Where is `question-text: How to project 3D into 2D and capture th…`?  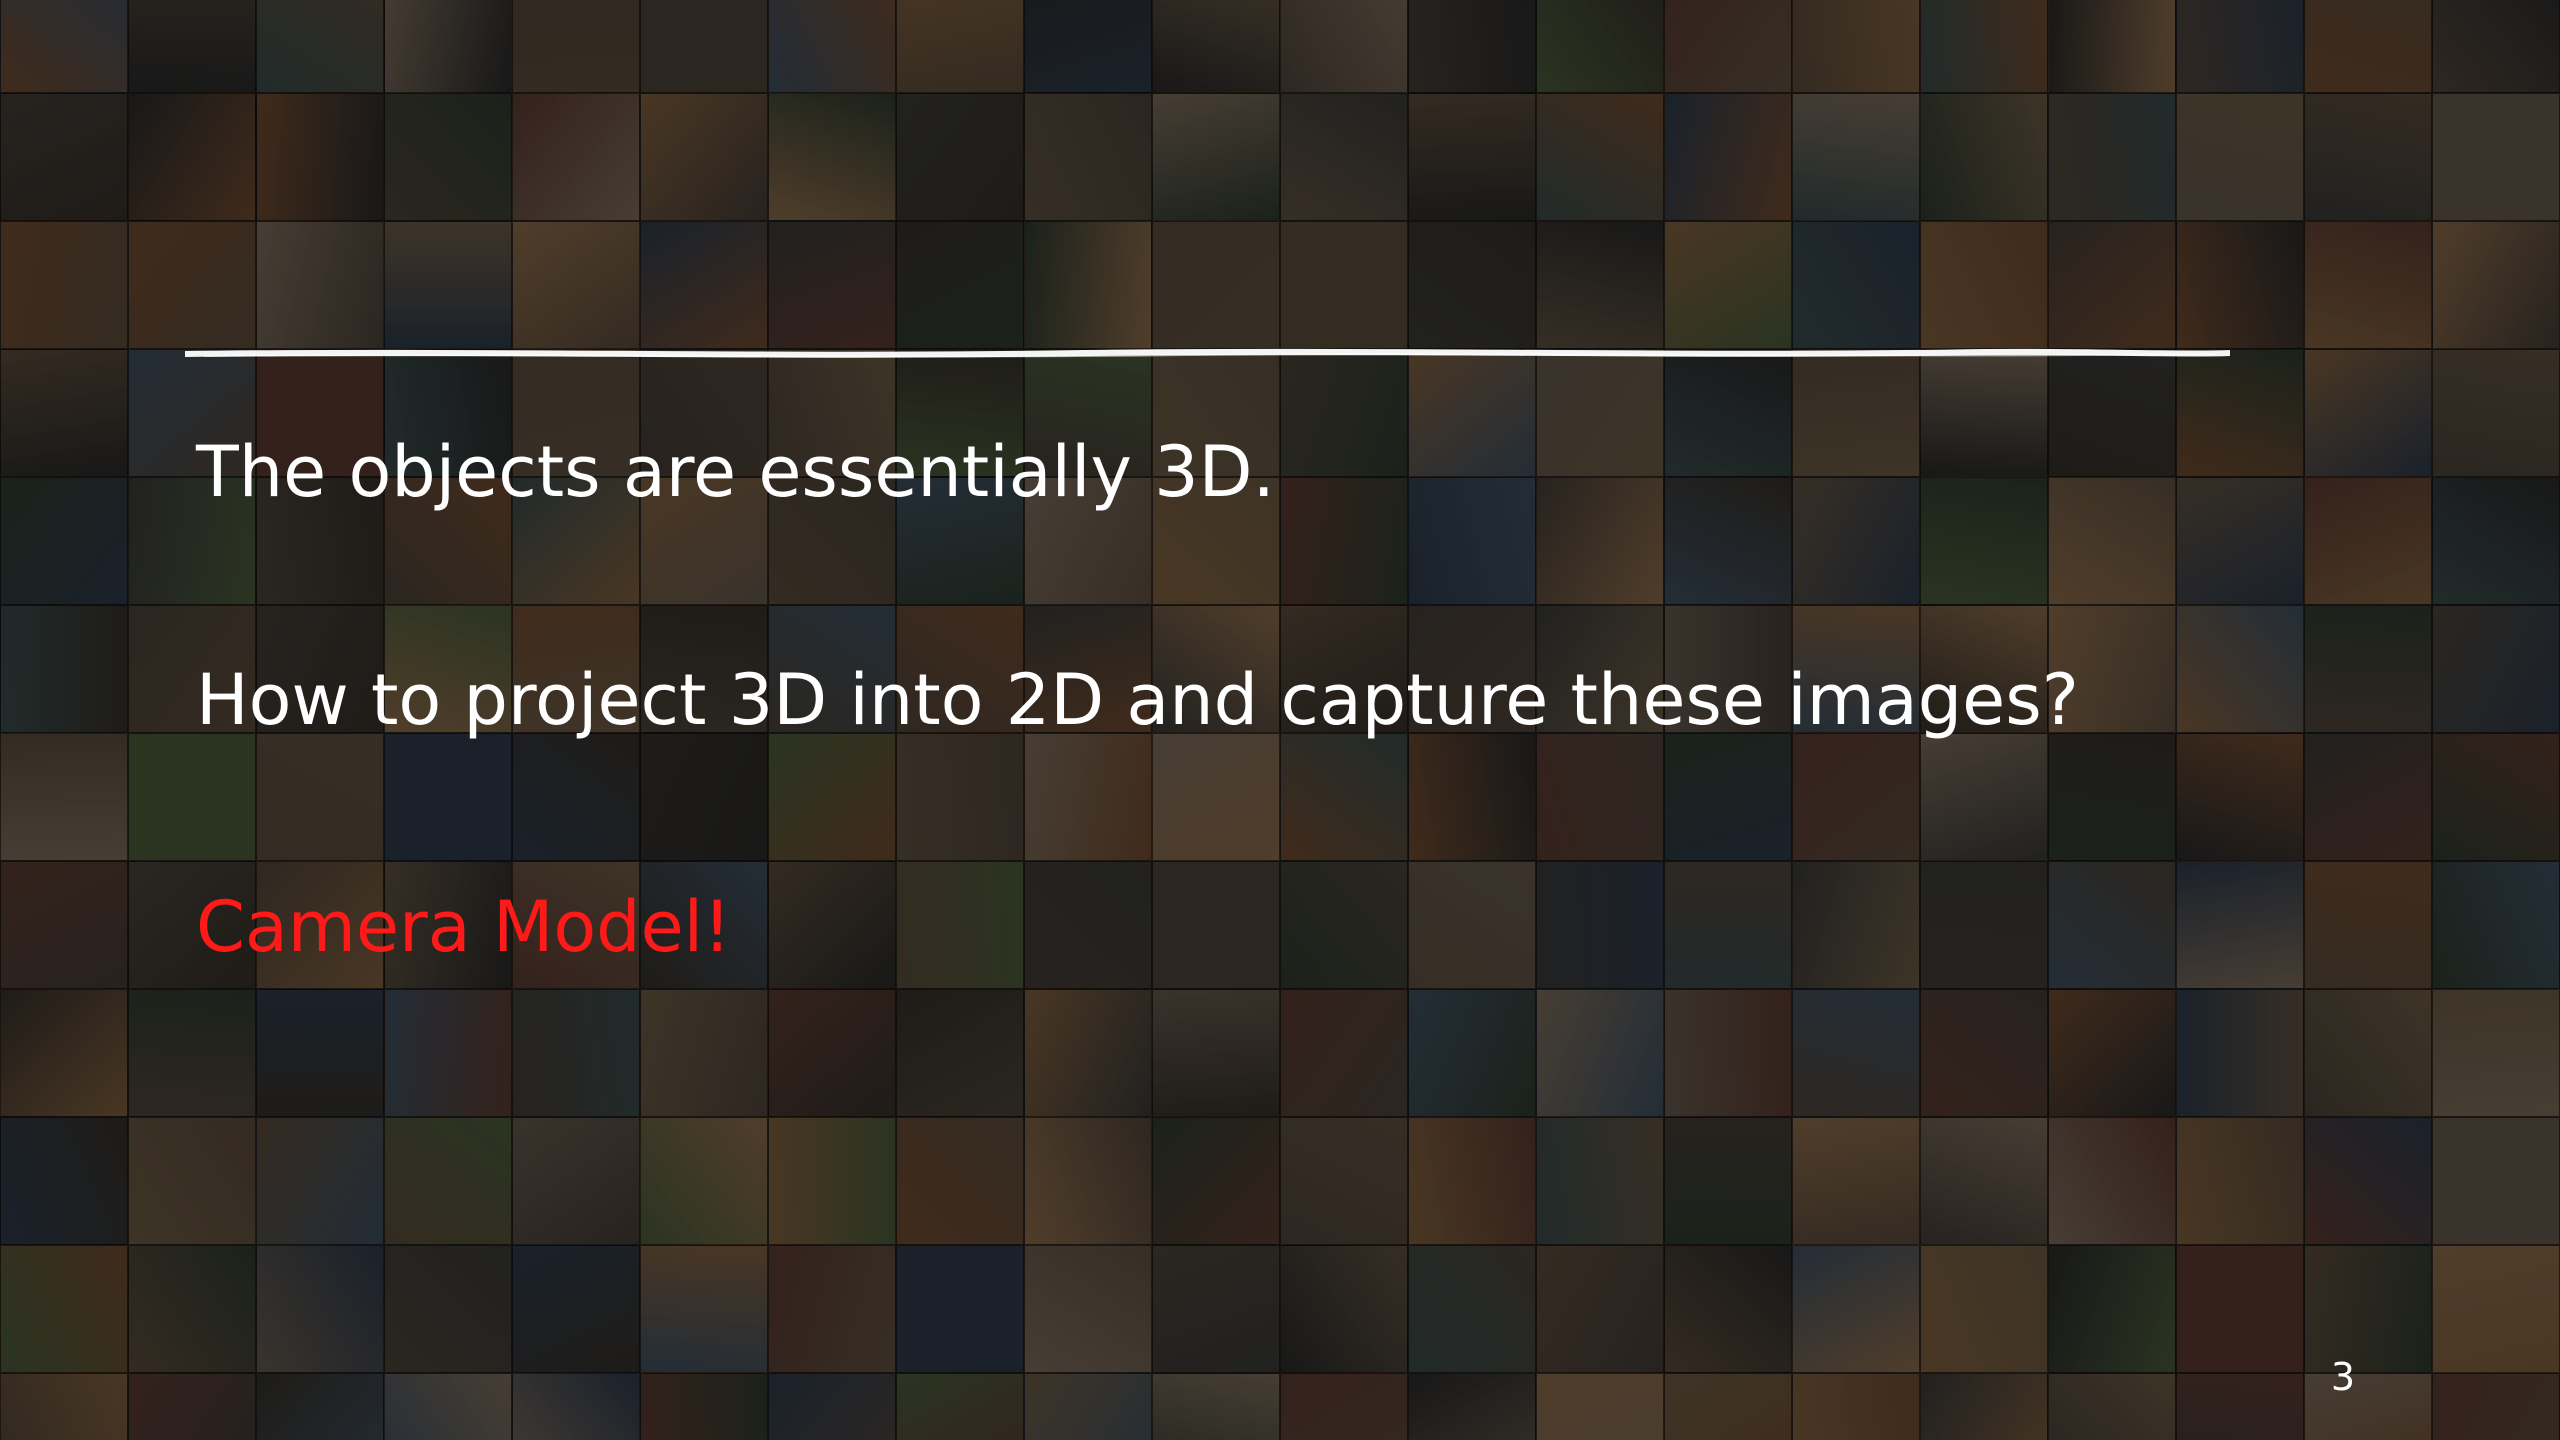
question-text: How to project 3D into 2D and capture th… is located at coordinates (1137, 700).